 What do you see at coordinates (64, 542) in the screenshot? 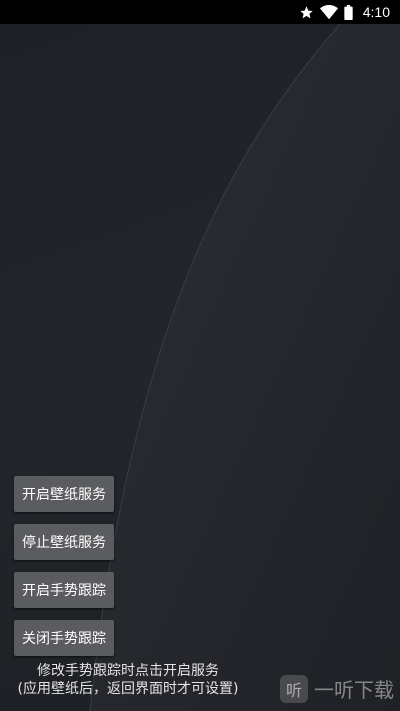
I see `stop-wallpaper-service-button: 停止壁纸服务` at bounding box center [64, 542].